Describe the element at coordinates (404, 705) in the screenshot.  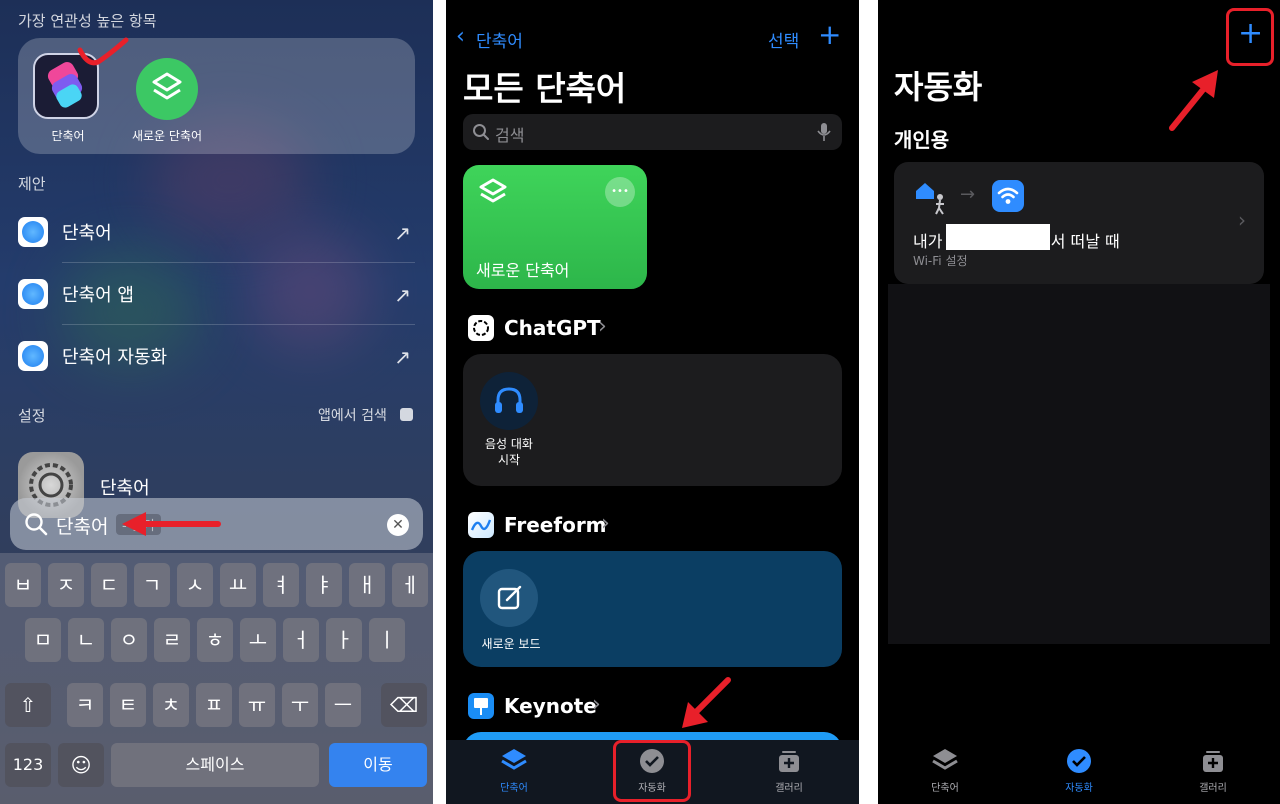
I see `delete-key: ⌫` at that location.